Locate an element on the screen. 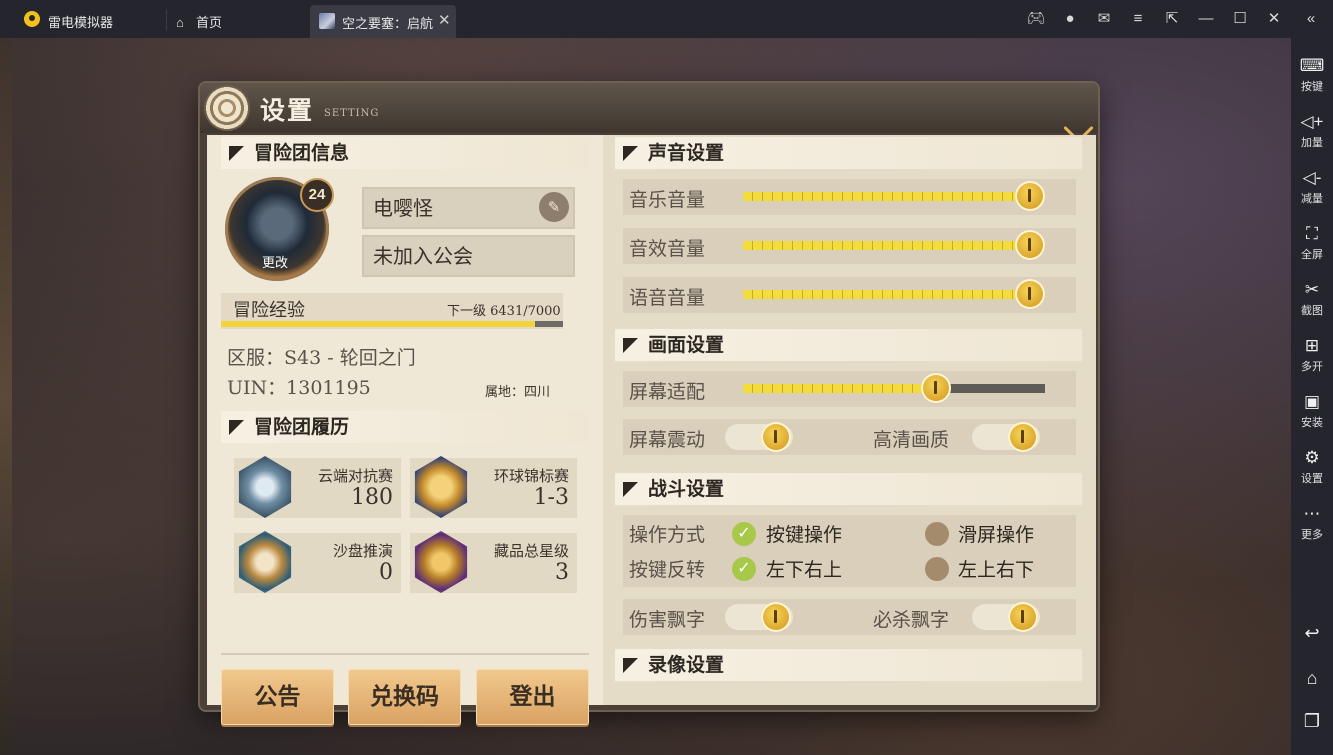  sidebar-item-settings: ⚙ 设置 is located at coordinates (1312, 467).